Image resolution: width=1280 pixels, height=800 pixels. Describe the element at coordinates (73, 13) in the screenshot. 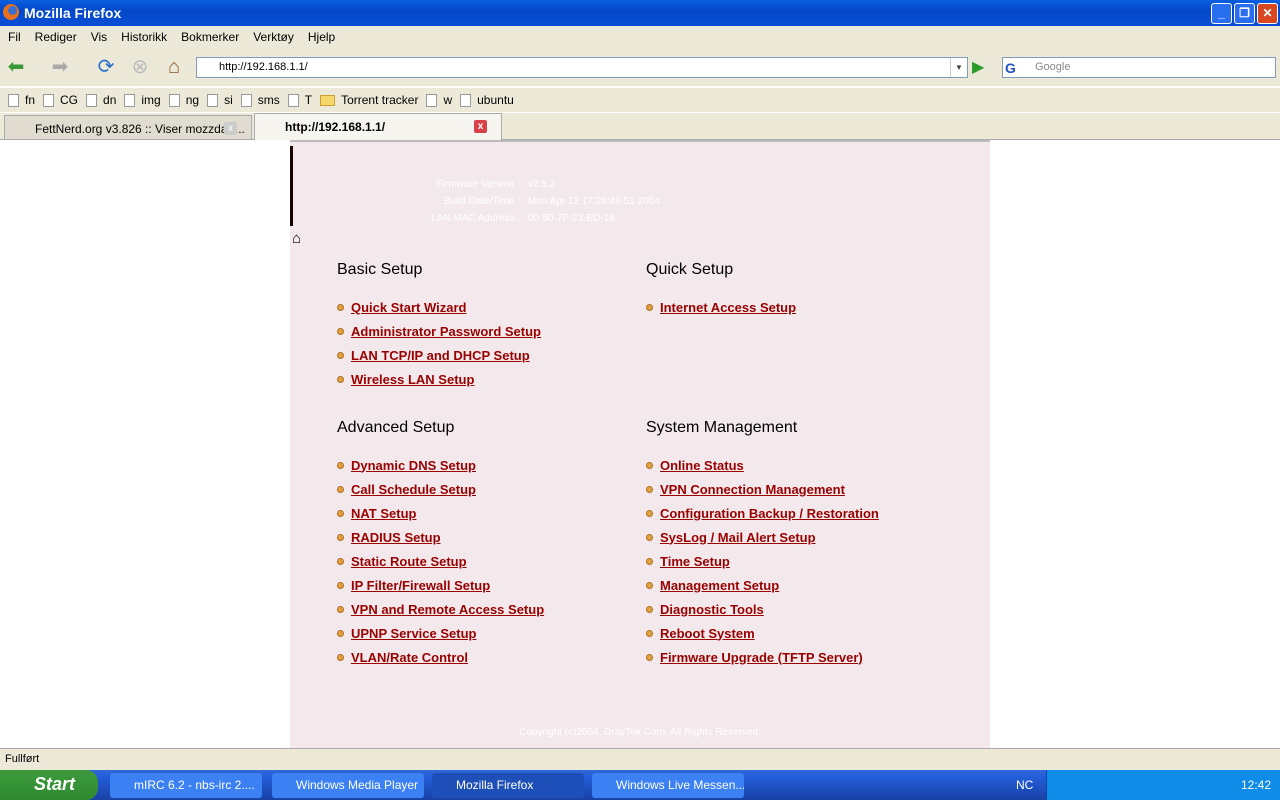

I see `window-title: Mozilla Firefox` at that location.